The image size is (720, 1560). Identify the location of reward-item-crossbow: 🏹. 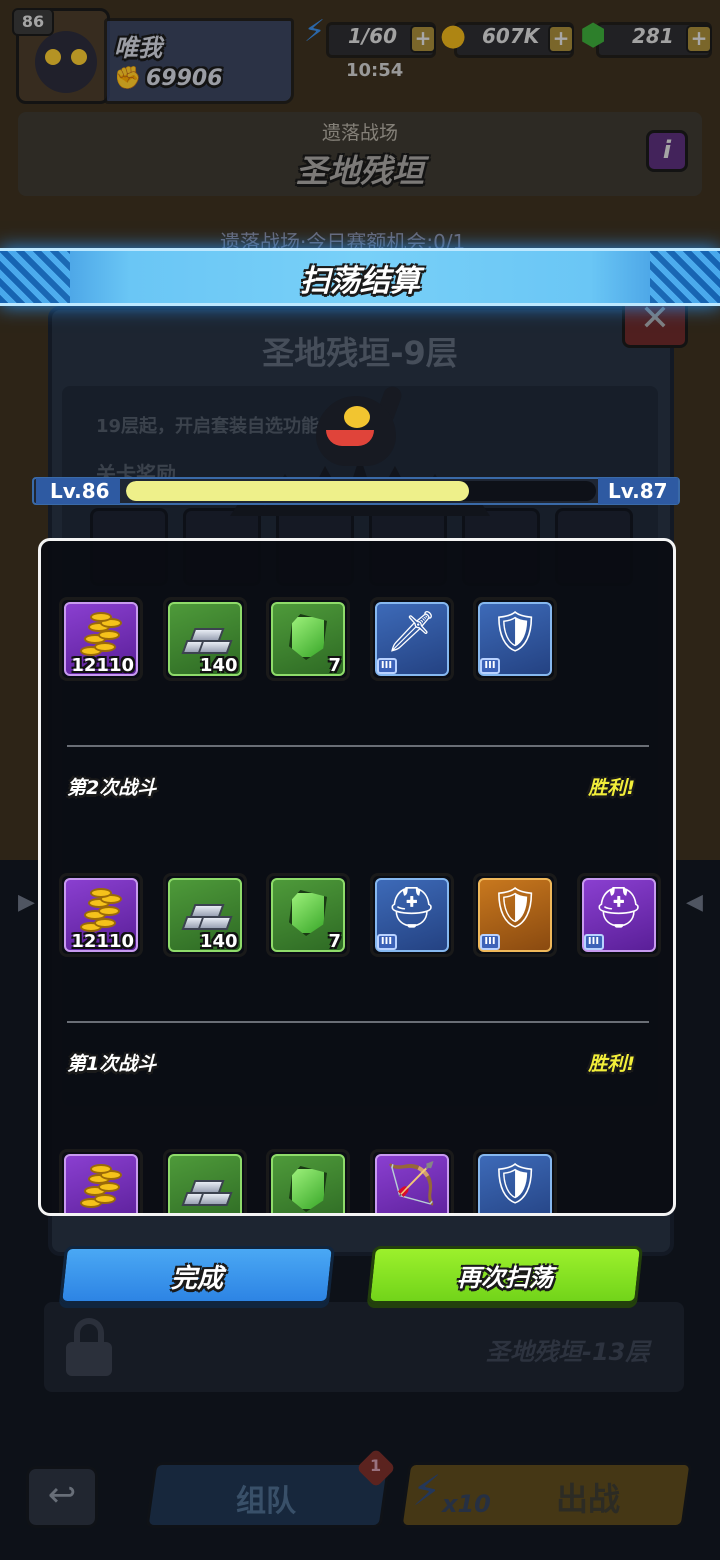
(411, 1181).